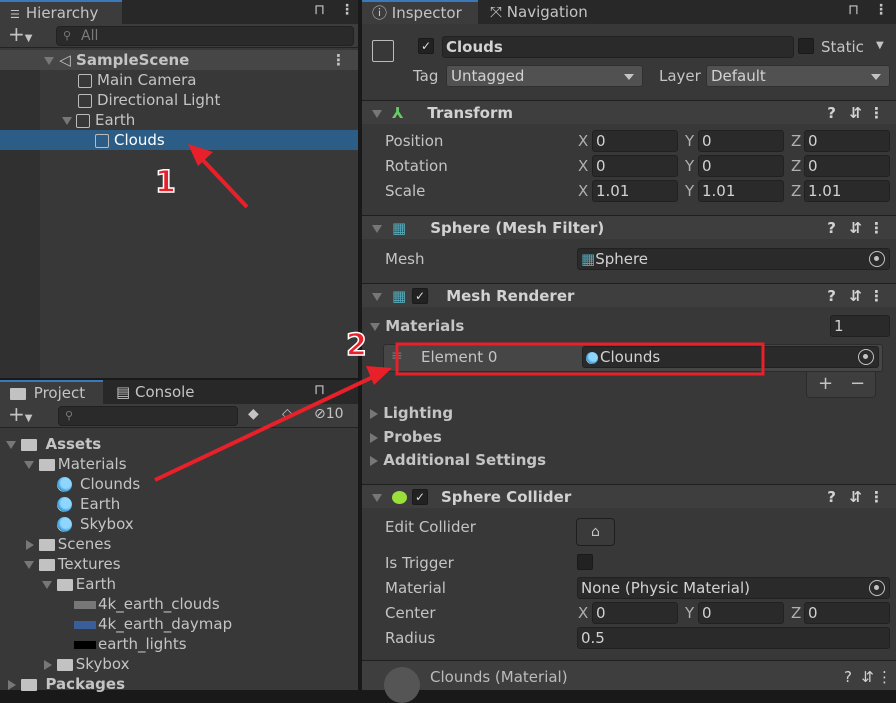 The image size is (896, 703). What do you see at coordinates (580, 359) in the screenshot?
I see `highlight-box` at bounding box center [580, 359].